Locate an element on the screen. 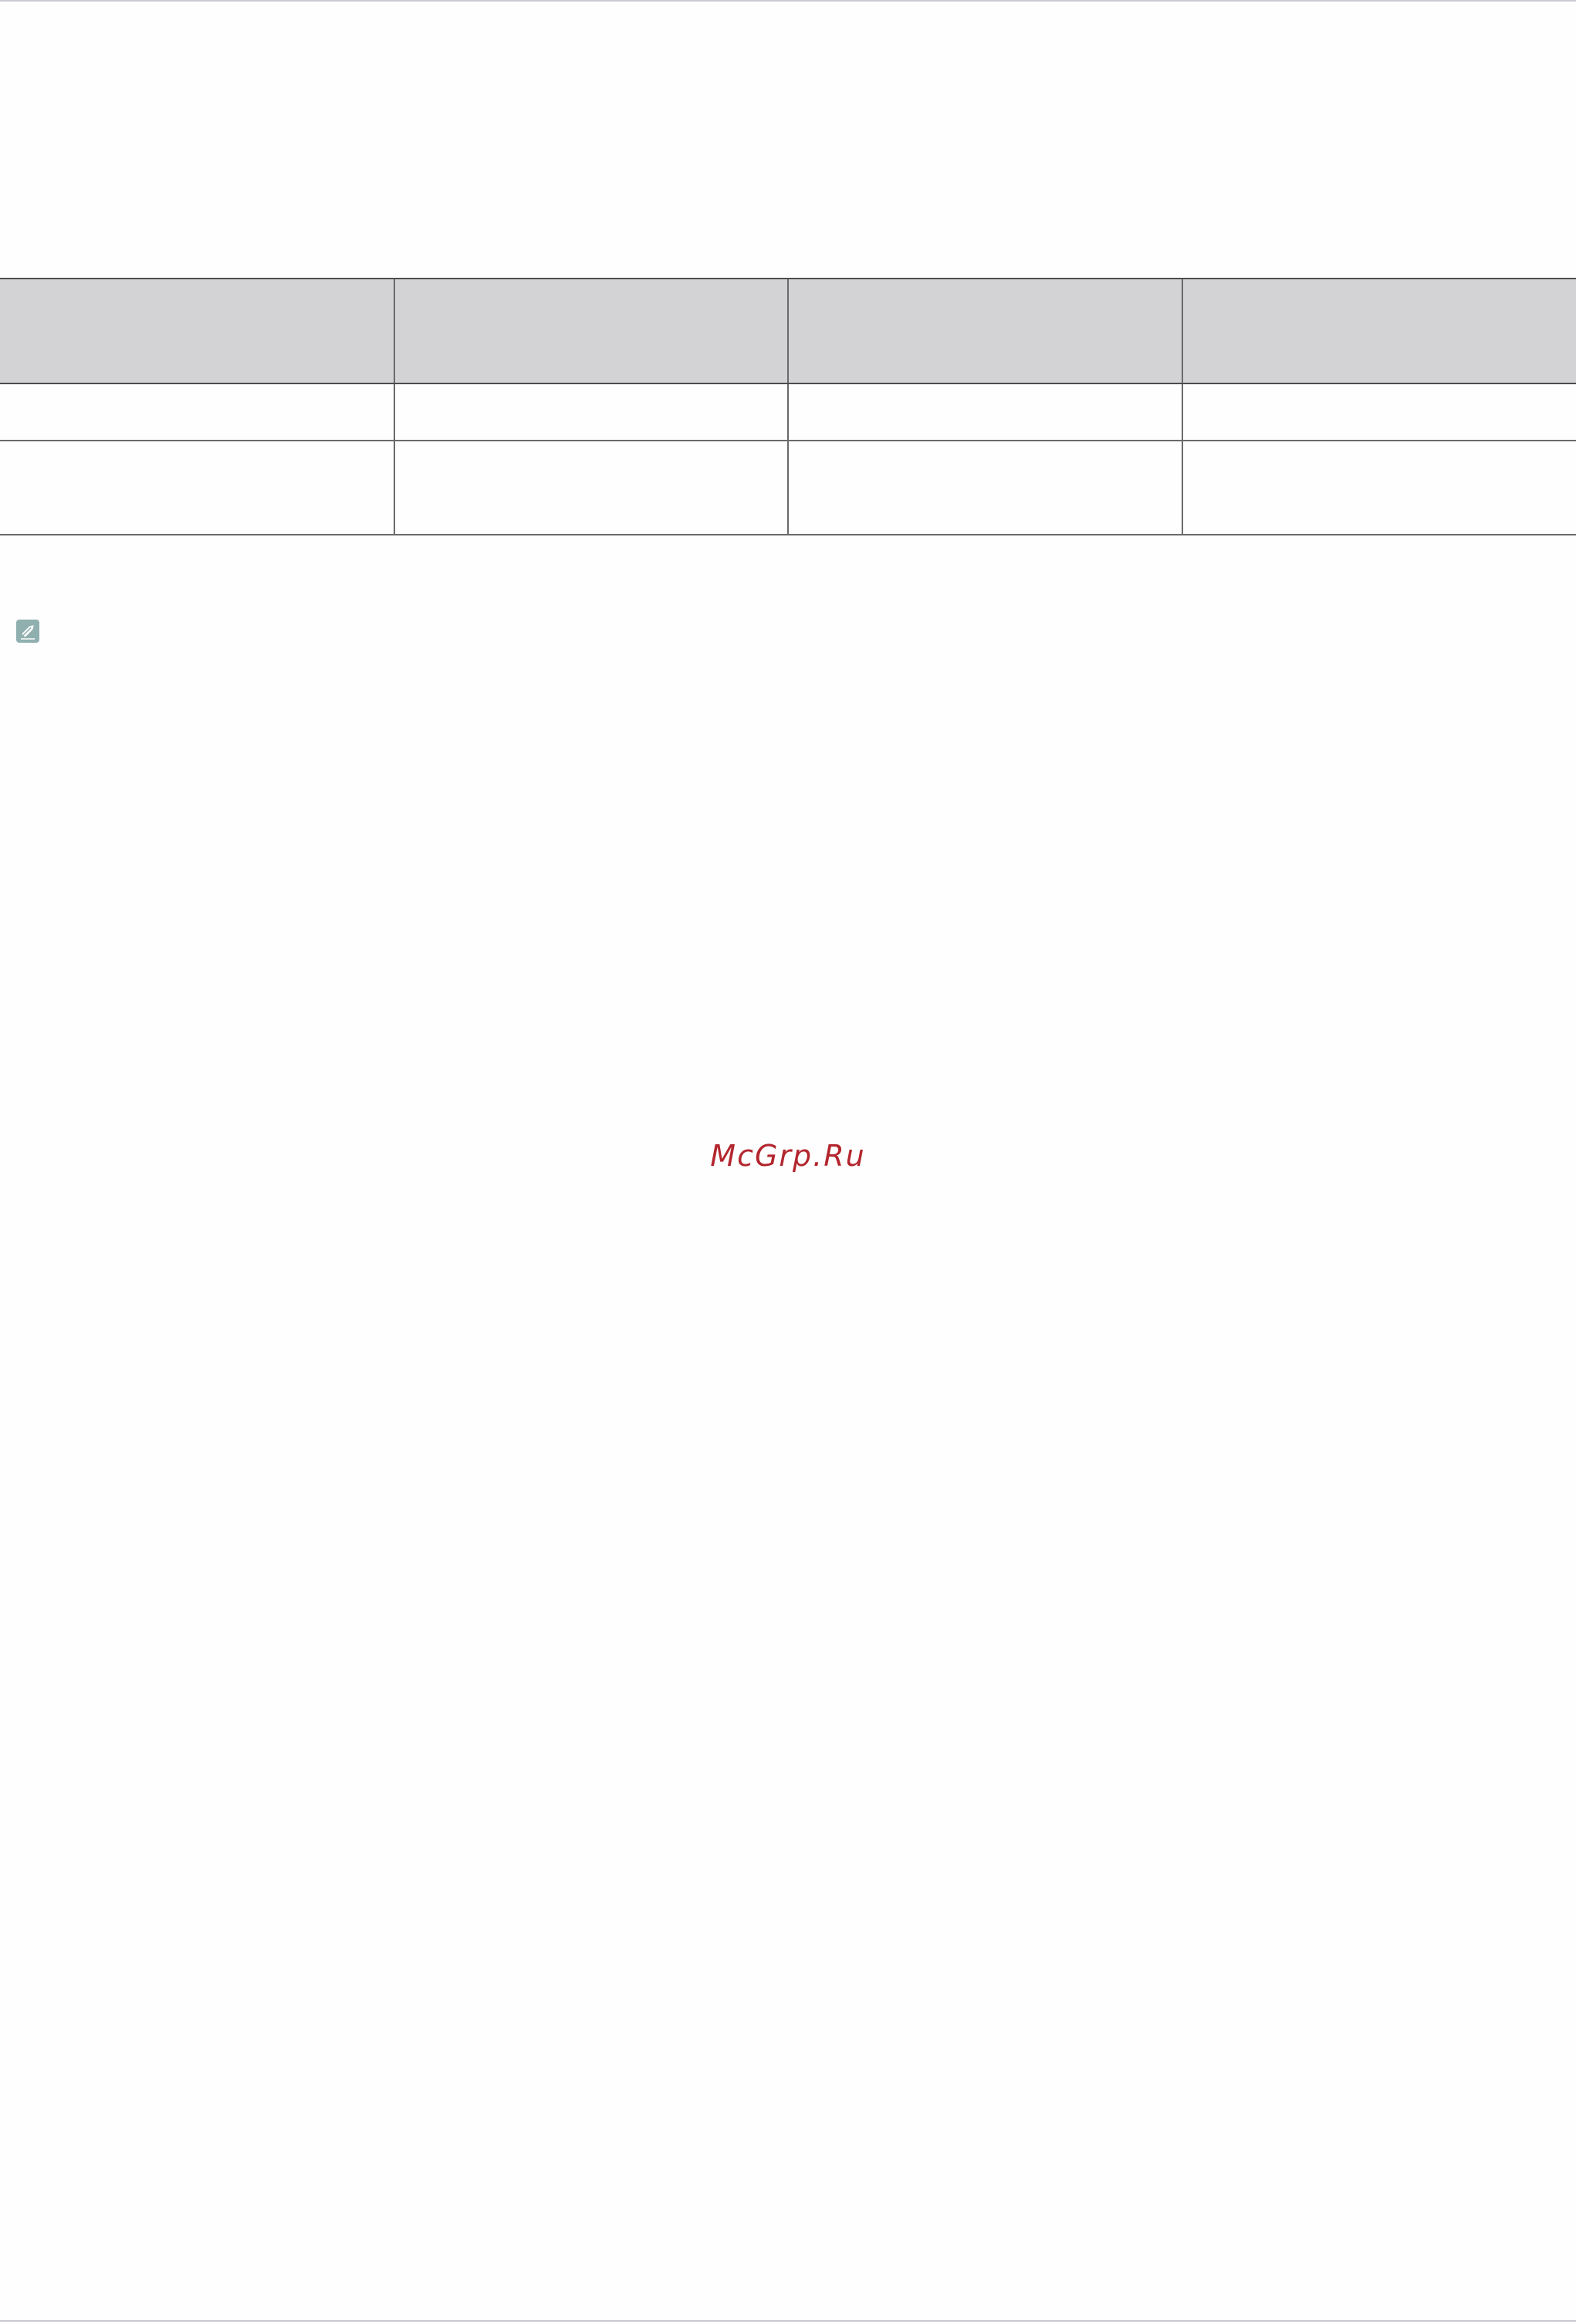 This screenshot has height=2324, width=1576. bottom-rule is located at coordinates (788, 2321).